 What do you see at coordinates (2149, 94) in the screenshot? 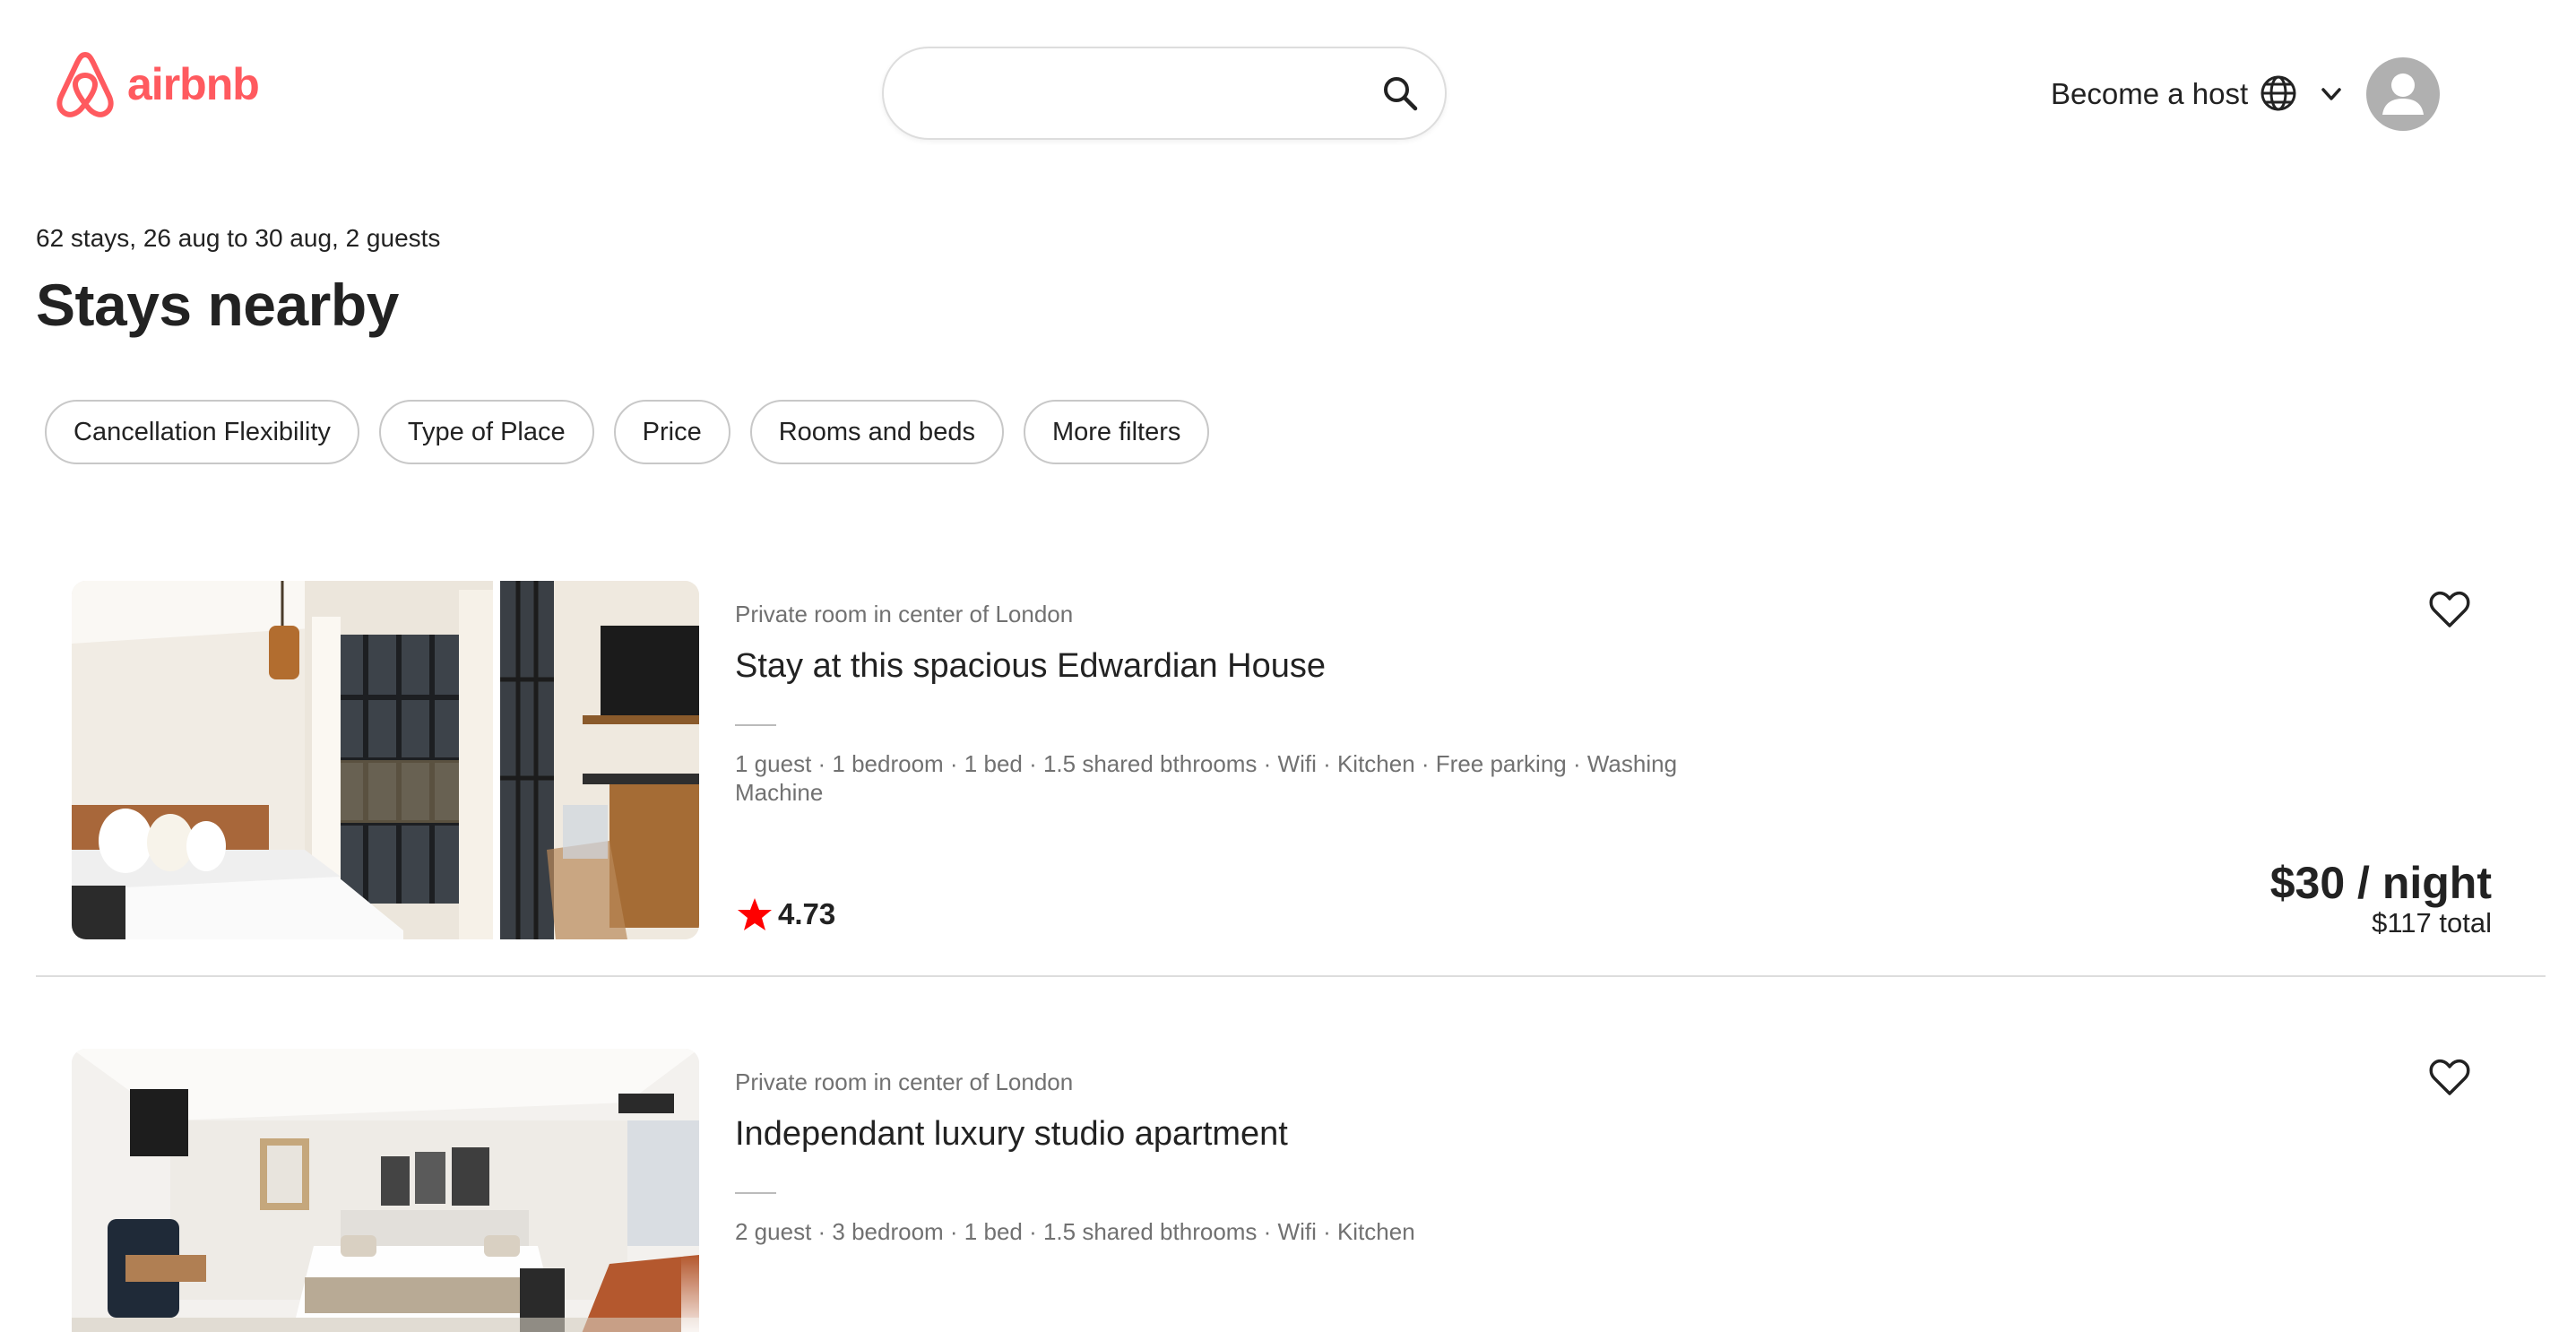
I see `become-a-host-link: Become a host` at bounding box center [2149, 94].